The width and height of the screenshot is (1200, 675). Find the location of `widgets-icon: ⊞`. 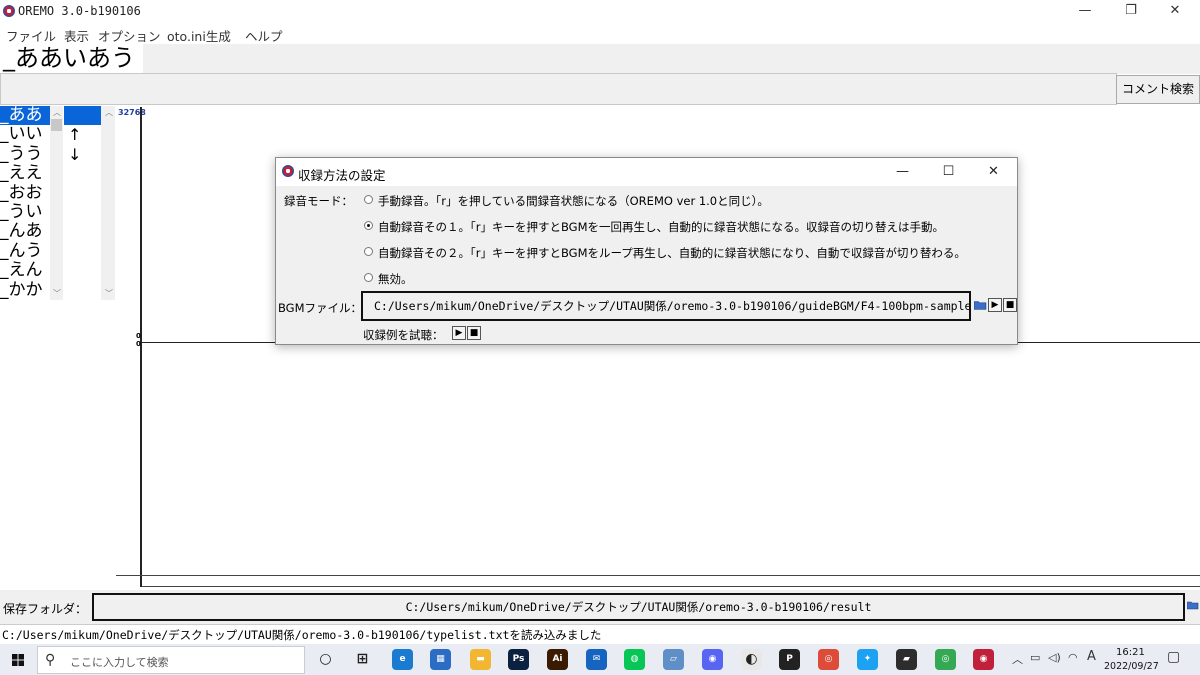

widgets-icon: ⊞ is located at coordinates (362, 659).